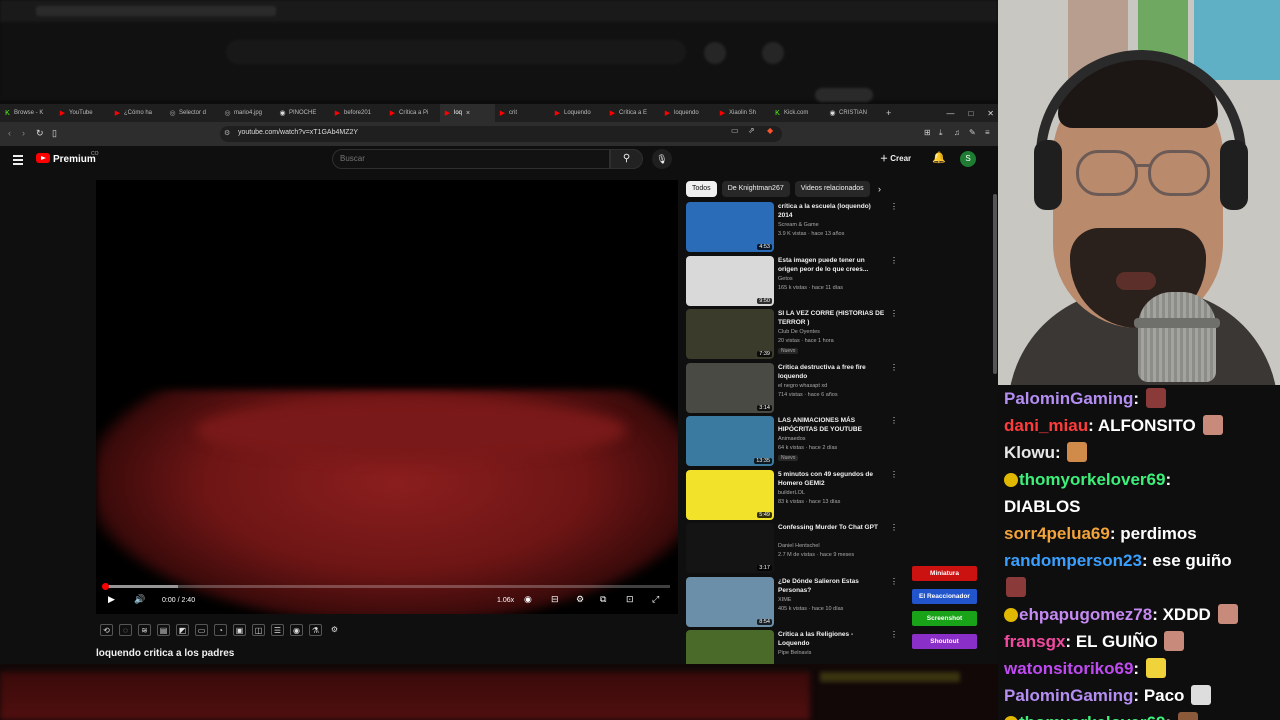 The image size is (1280, 720). What do you see at coordinates (784, 600) in the screenshot?
I see `channel-name: XIME` at bounding box center [784, 600].